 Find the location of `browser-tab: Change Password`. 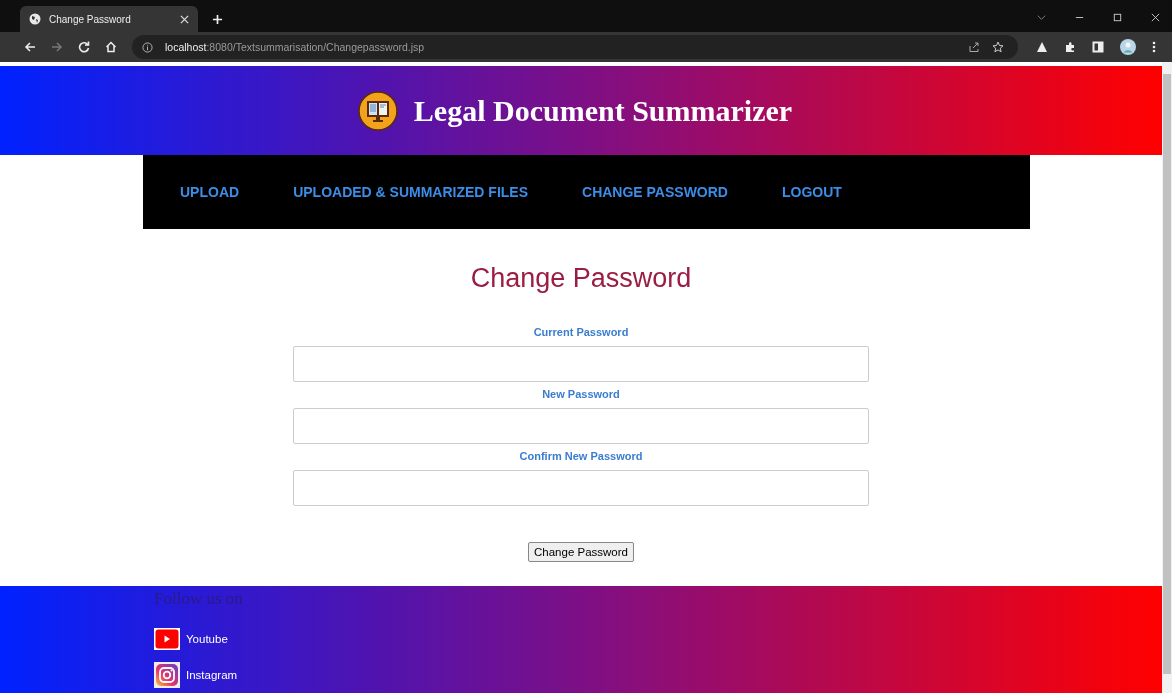

browser-tab: Change Password is located at coordinates (109, 19).